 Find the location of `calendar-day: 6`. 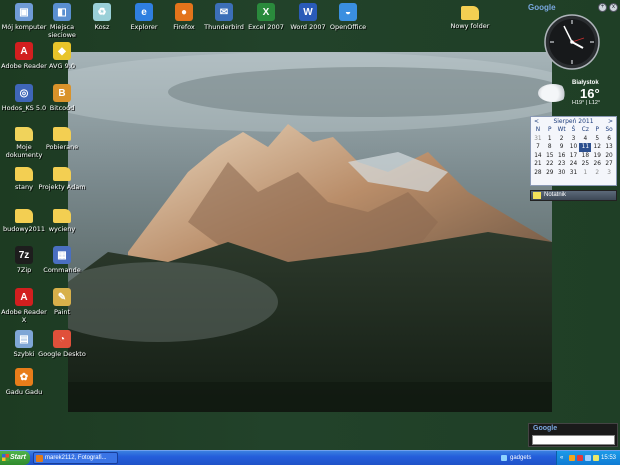

calendar-day: 6 is located at coordinates (609, 139).